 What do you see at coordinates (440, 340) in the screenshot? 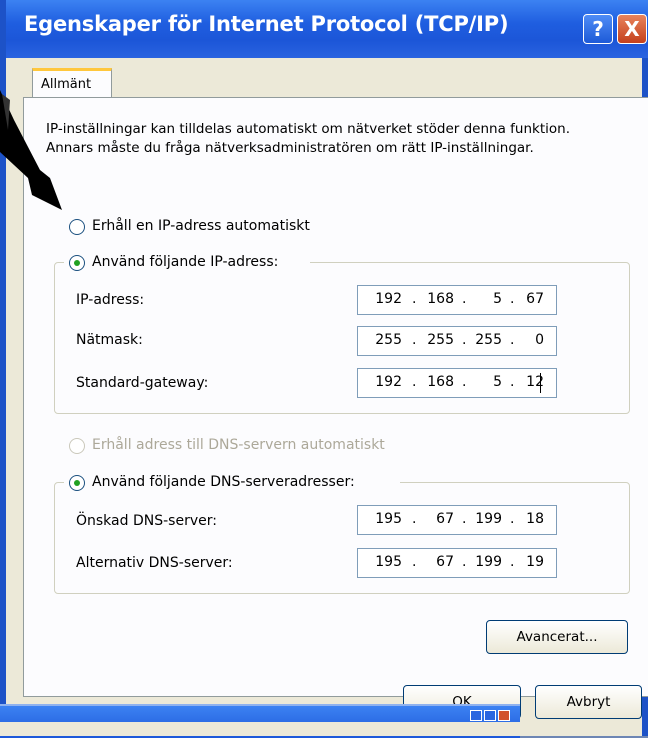
I see `mask-octet-2: 255` at bounding box center [440, 340].